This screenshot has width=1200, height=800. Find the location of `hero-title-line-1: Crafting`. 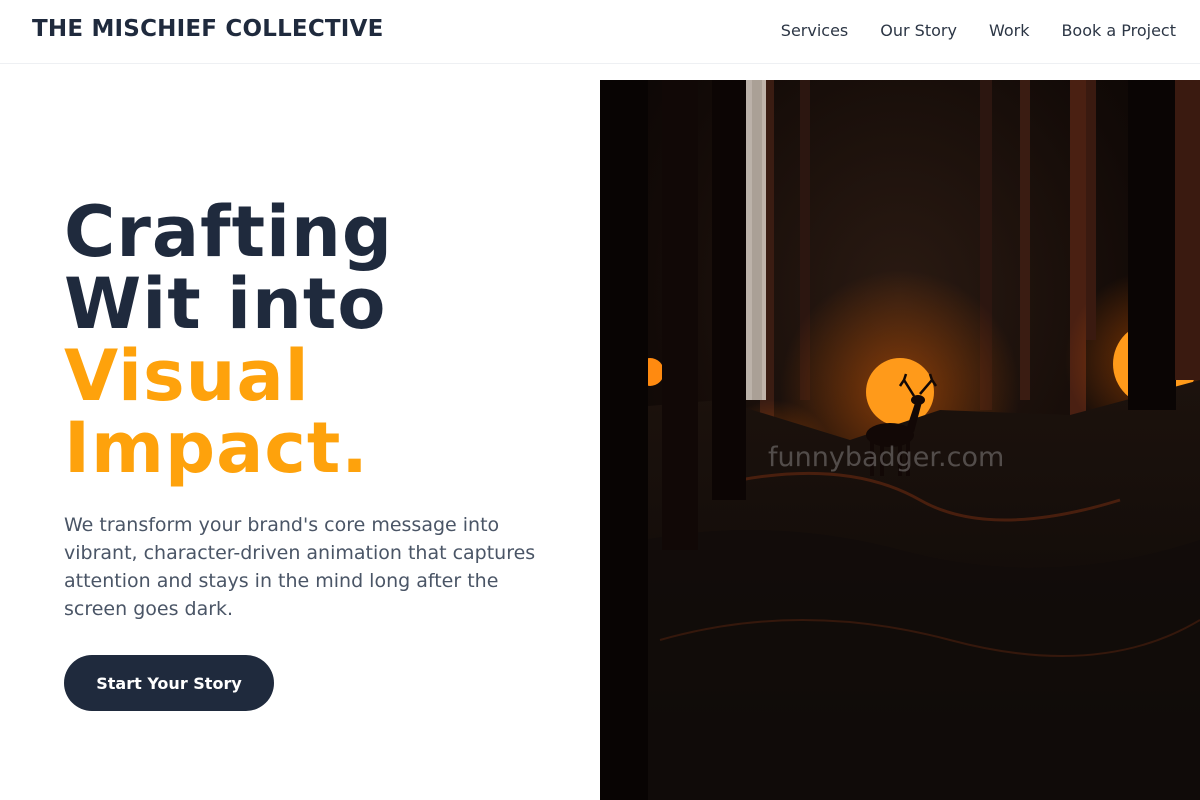

hero-title-line-1: Crafting is located at coordinates (228, 232).